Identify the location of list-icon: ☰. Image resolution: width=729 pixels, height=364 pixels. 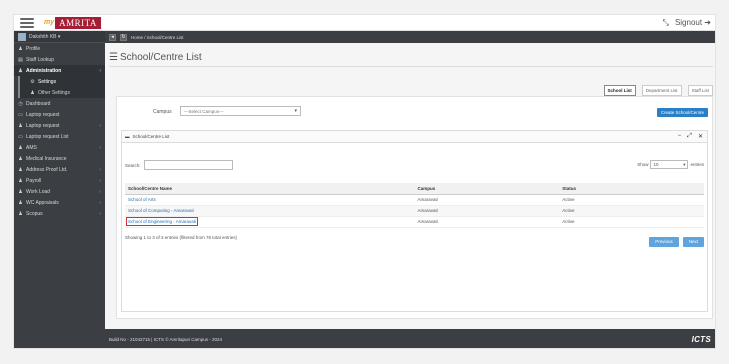
(113, 57).